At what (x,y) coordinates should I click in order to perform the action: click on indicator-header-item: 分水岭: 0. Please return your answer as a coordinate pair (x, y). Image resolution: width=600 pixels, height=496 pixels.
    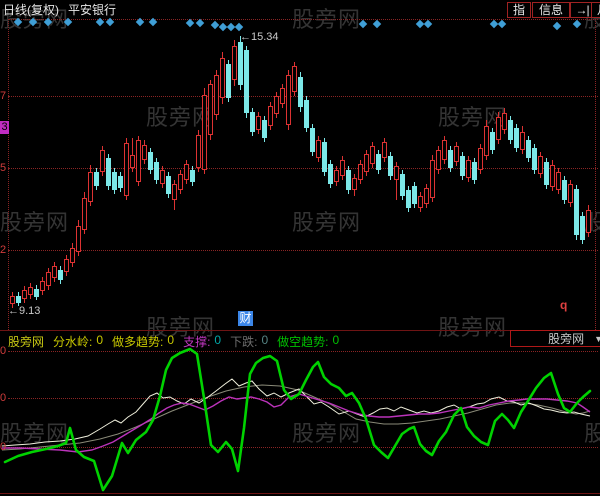
    Looking at the image, I should click on (78, 341).